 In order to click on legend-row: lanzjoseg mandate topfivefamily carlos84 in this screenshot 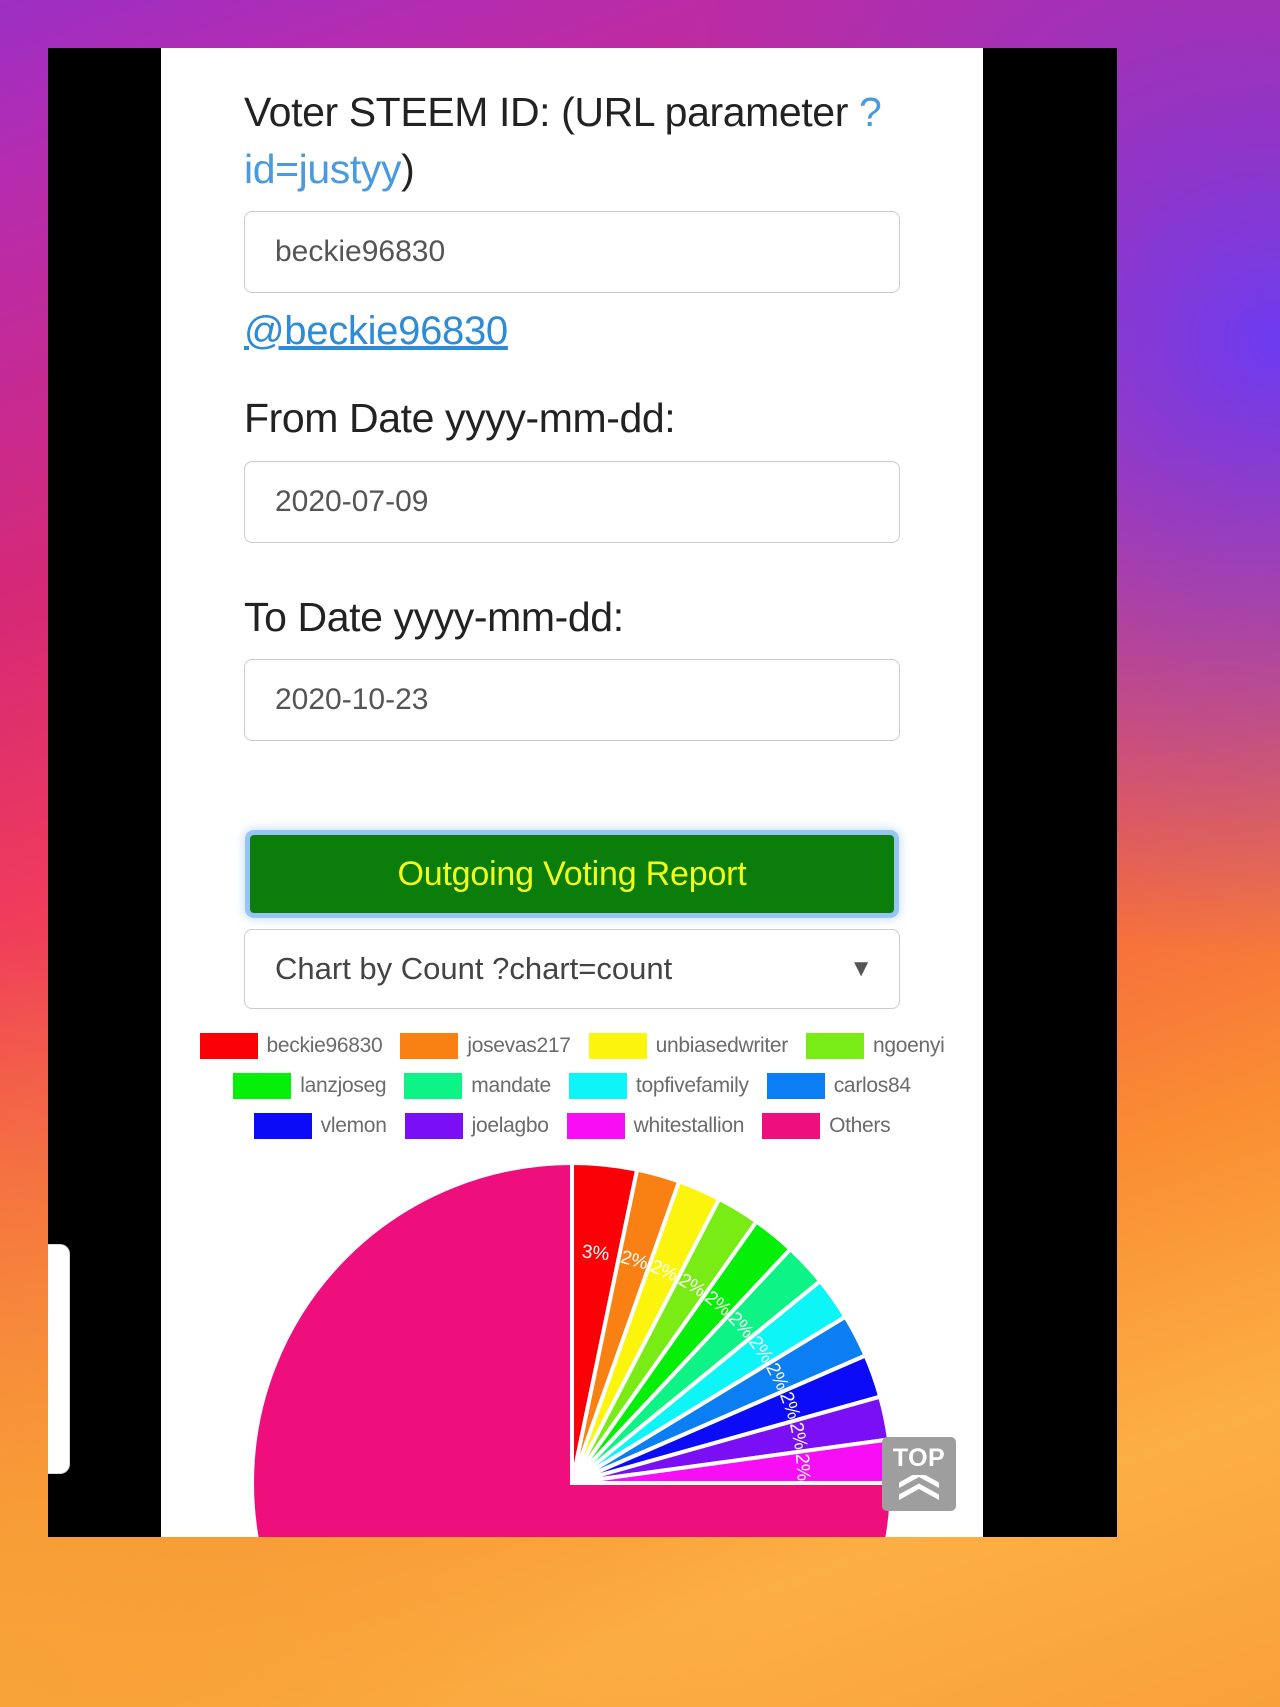, I will do `click(572, 1086)`.